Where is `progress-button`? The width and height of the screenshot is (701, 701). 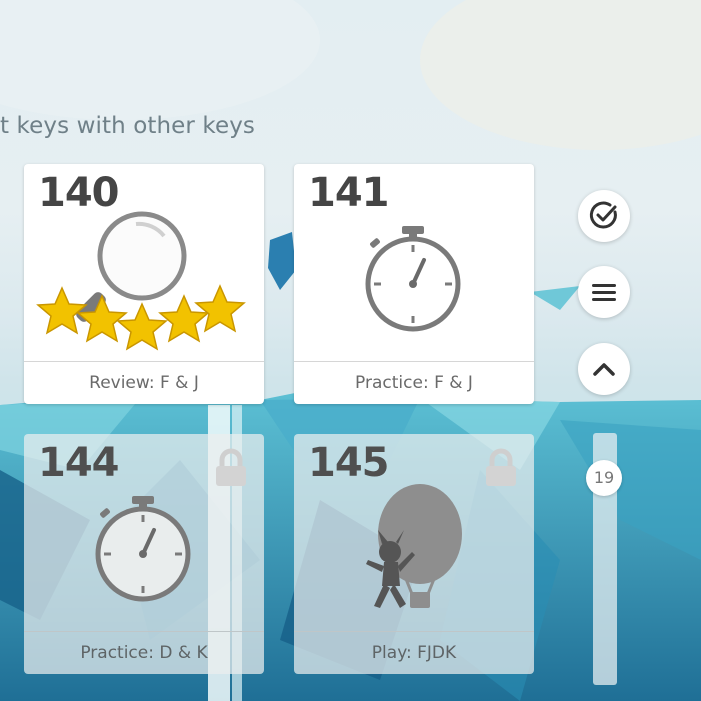
progress-button is located at coordinates (604, 216).